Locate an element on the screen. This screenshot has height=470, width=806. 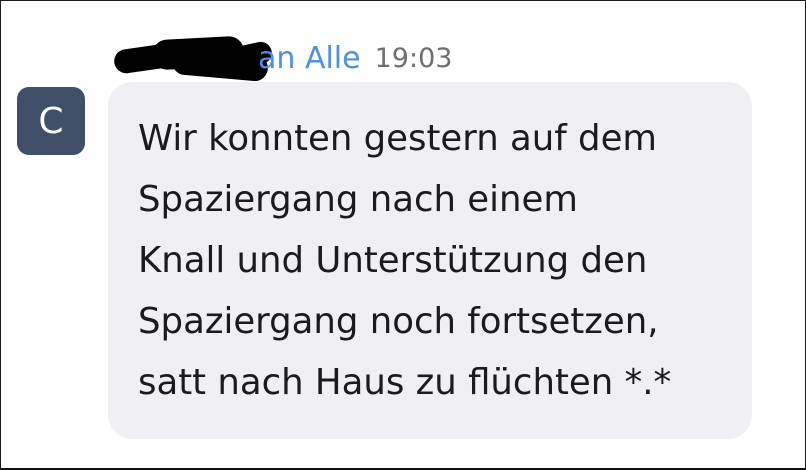
sender-label: an Alle is located at coordinates (309, 58).